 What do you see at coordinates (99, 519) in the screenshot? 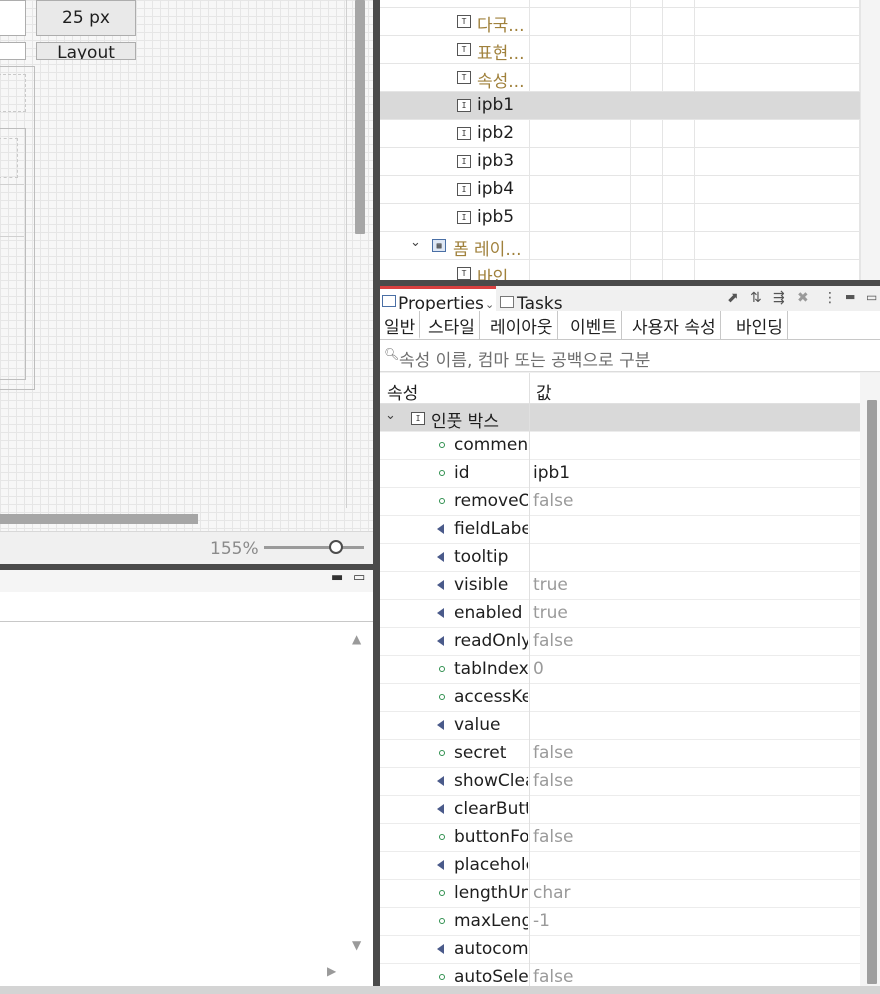
I see `canvas-horizontal-scrollbar` at bounding box center [99, 519].